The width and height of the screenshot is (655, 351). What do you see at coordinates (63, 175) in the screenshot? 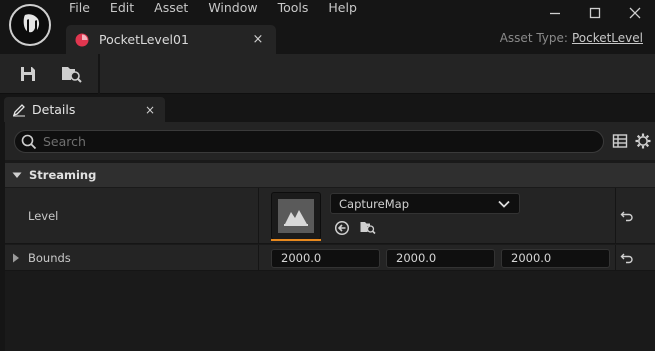
I see `category-label: Streaming` at bounding box center [63, 175].